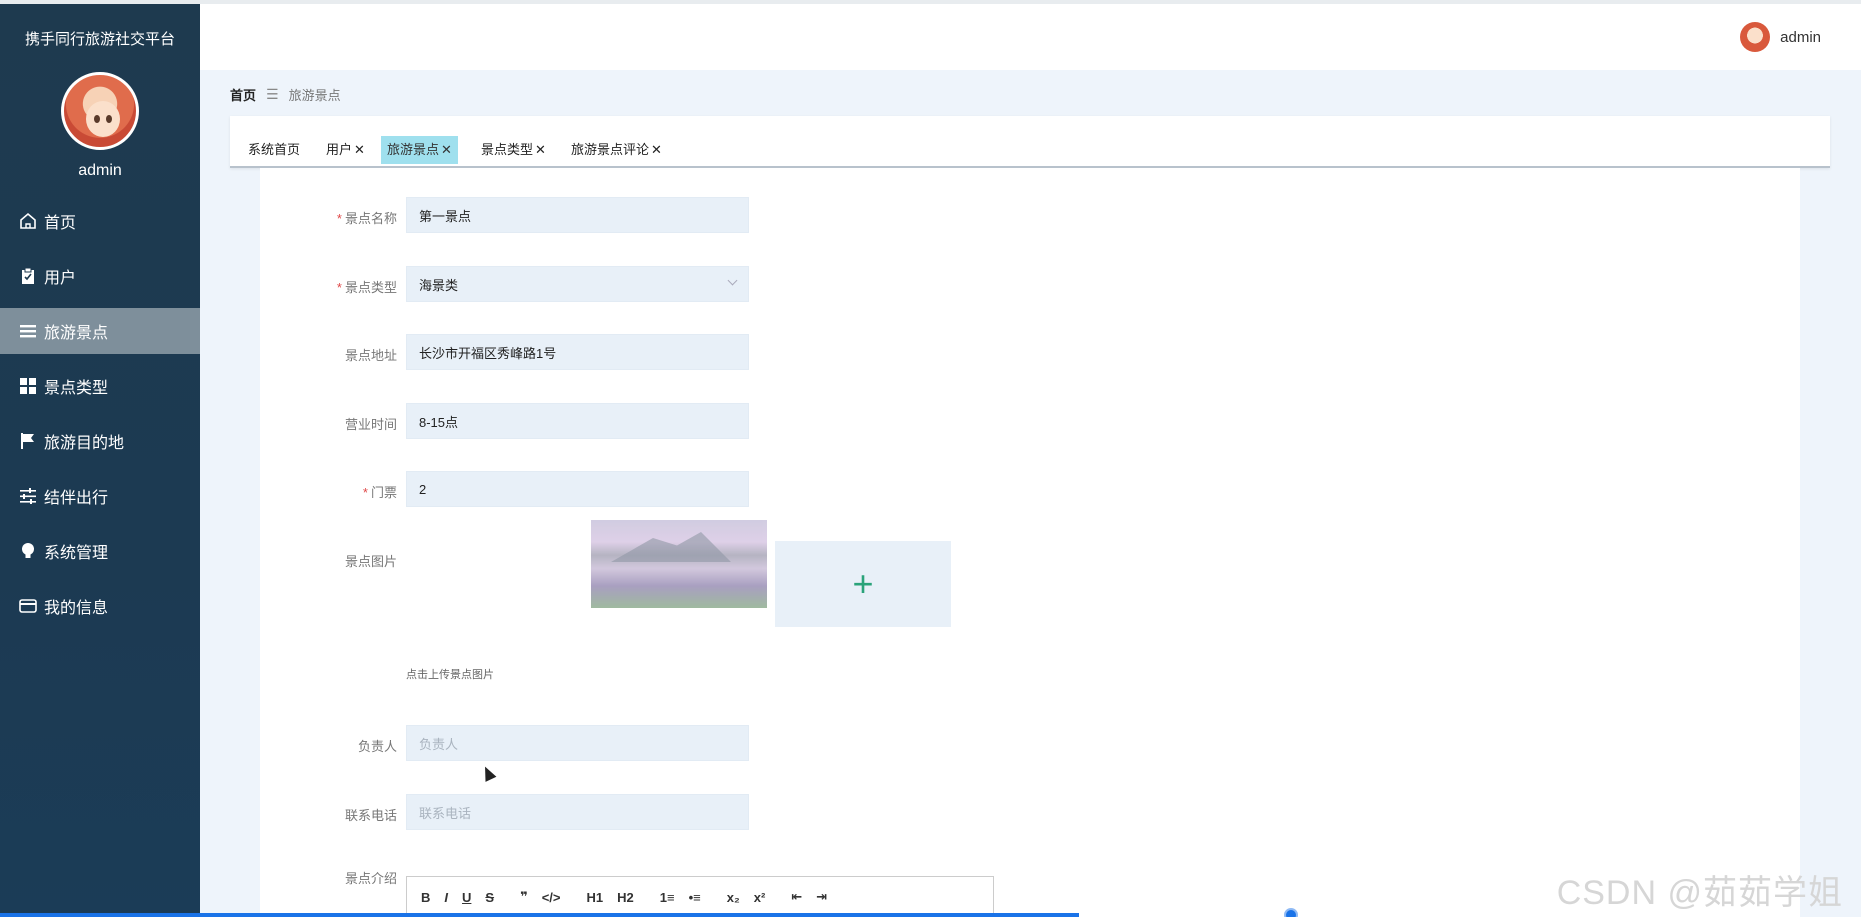  What do you see at coordinates (540, 915) in the screenshot?
I see `progress-fill` at bounding box center [540, 915].